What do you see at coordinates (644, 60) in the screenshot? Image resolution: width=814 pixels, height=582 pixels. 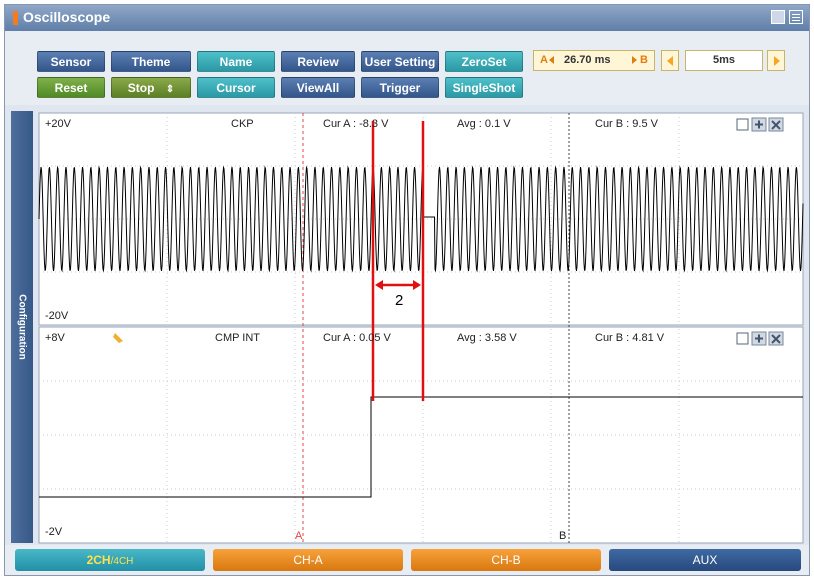 I see `cursor-b-label: B` at bounding box center [644, 60].